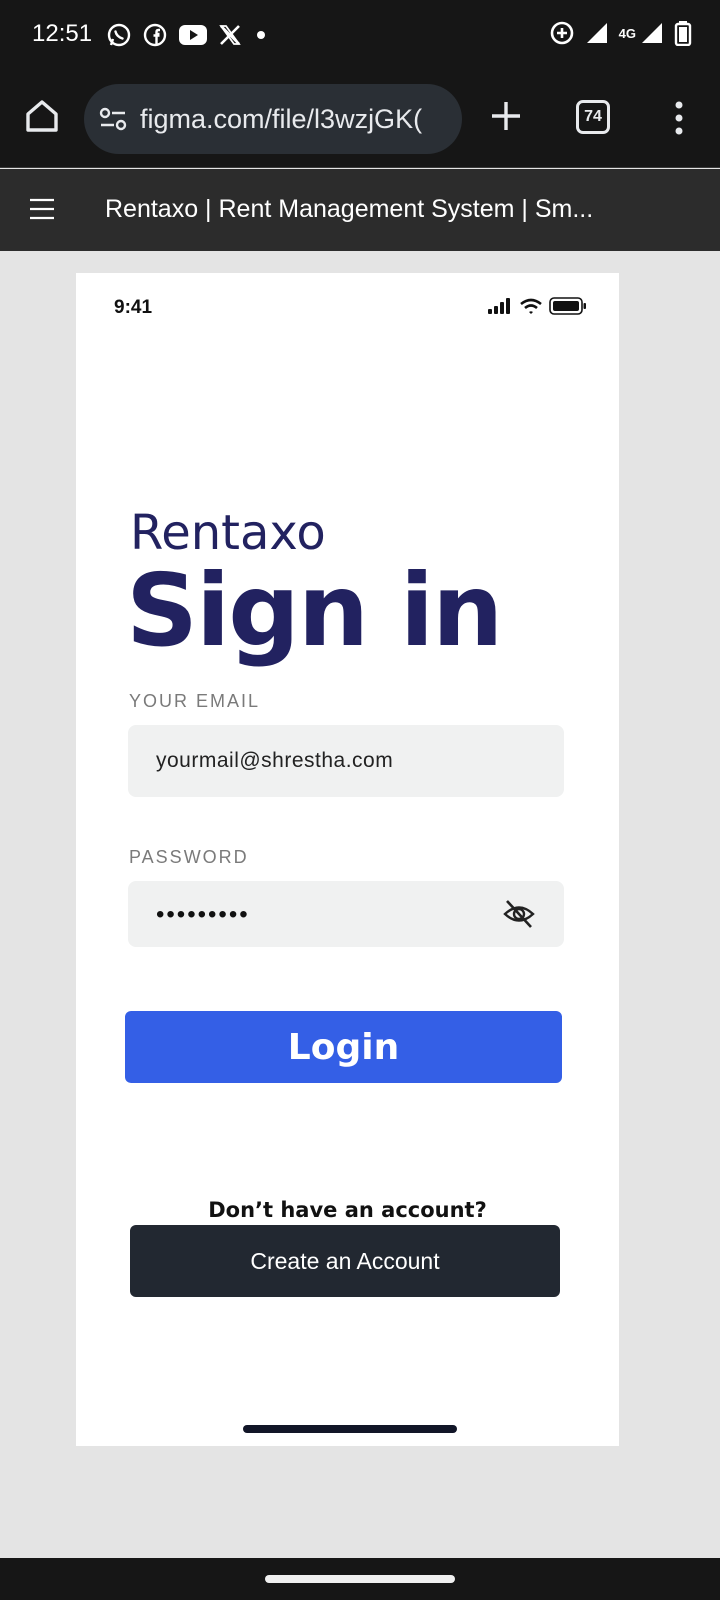 The image size is (720, 1600). I want to click on browser-toolbar: figma.com/file/l3wzjGK( 74, so click(360, 119).